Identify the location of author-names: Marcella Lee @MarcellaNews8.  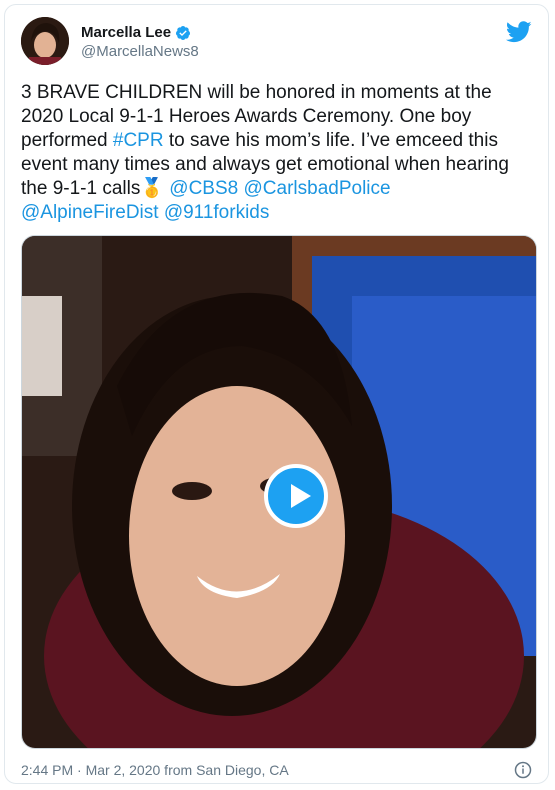
(140, 42).